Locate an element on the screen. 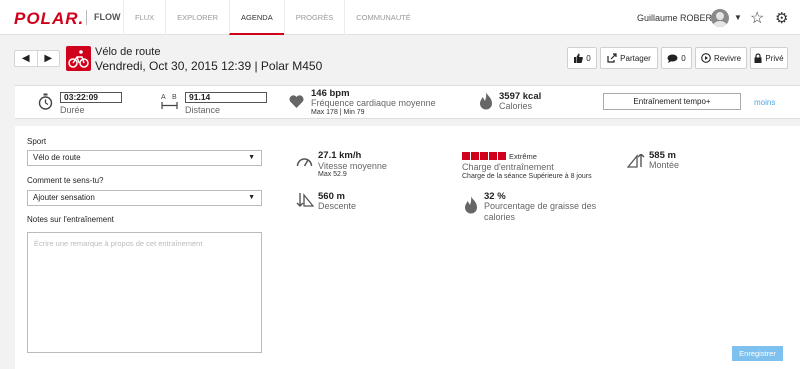  svg-text: A is located at coordinates (163, 97).